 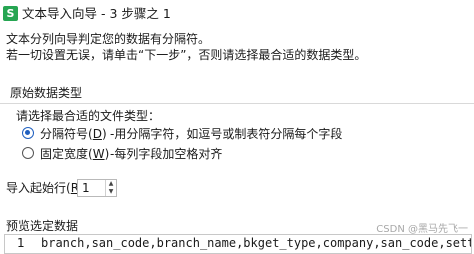 What do you see at coordinates (86, 188) in the screenshot?
I see `start-row-value: 1` at bounding box center [86, 188].